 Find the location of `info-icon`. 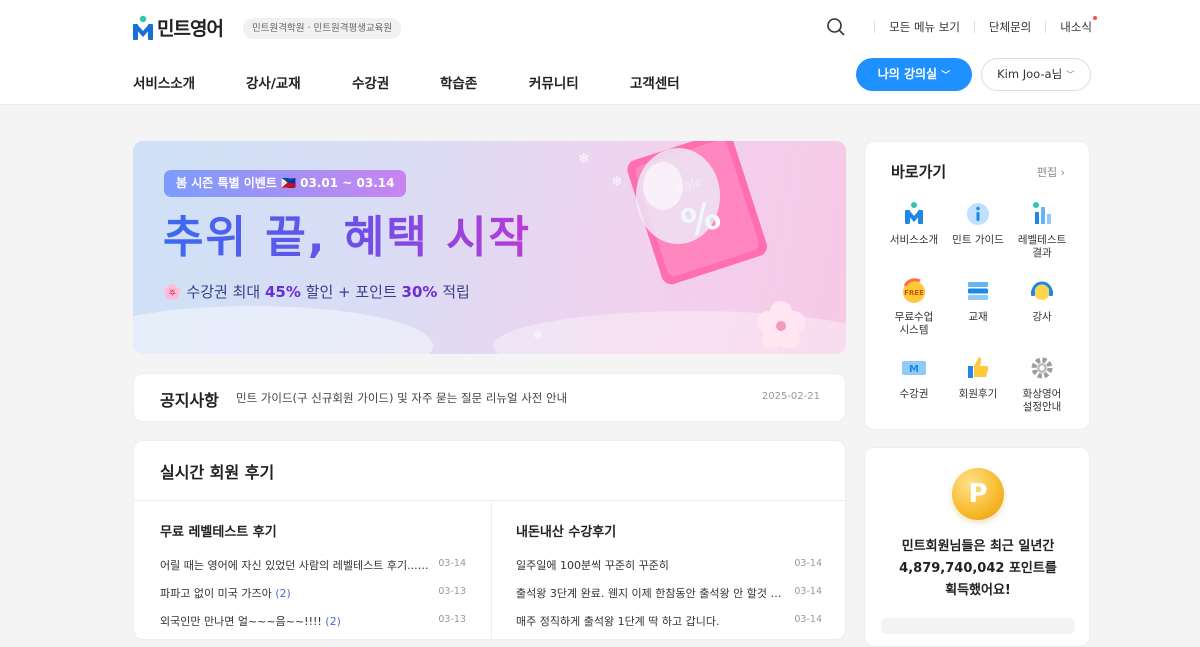

info-icon is located at coordinates (978, 214).